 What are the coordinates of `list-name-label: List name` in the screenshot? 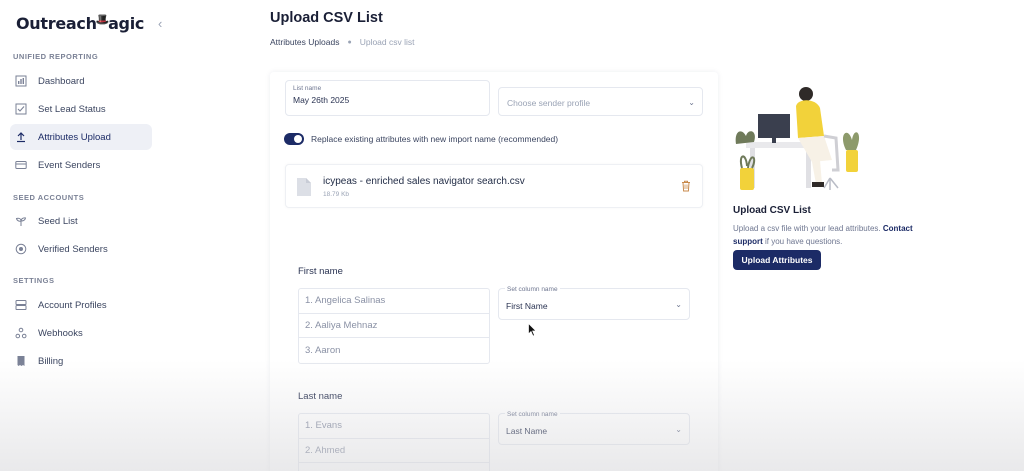 It's located at (307, 88).